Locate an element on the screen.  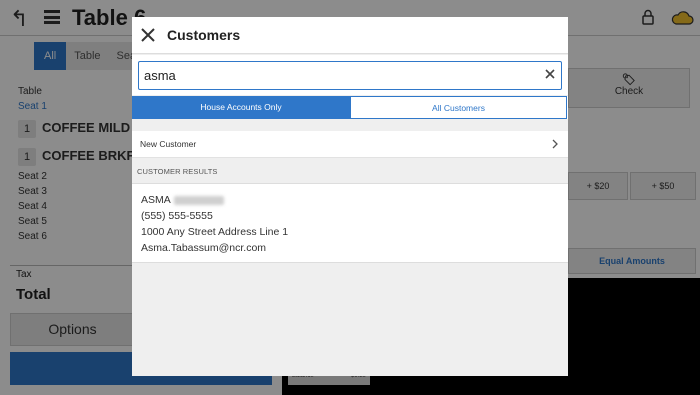
customer-filter-toggle: House Accounts Only All Customers is located at coordinates (350, 107).